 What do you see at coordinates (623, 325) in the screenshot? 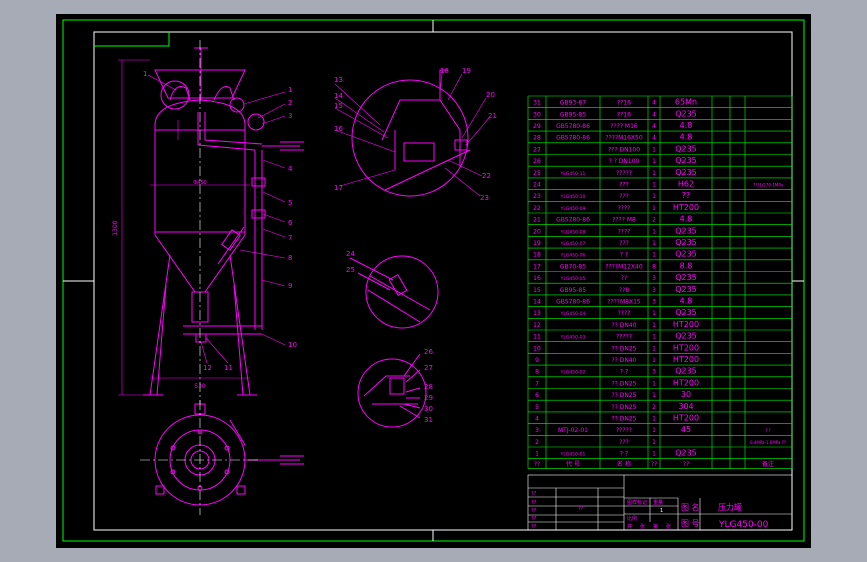
I see `bom-item-name: ?? DN40` at bounding box center [623, 325].